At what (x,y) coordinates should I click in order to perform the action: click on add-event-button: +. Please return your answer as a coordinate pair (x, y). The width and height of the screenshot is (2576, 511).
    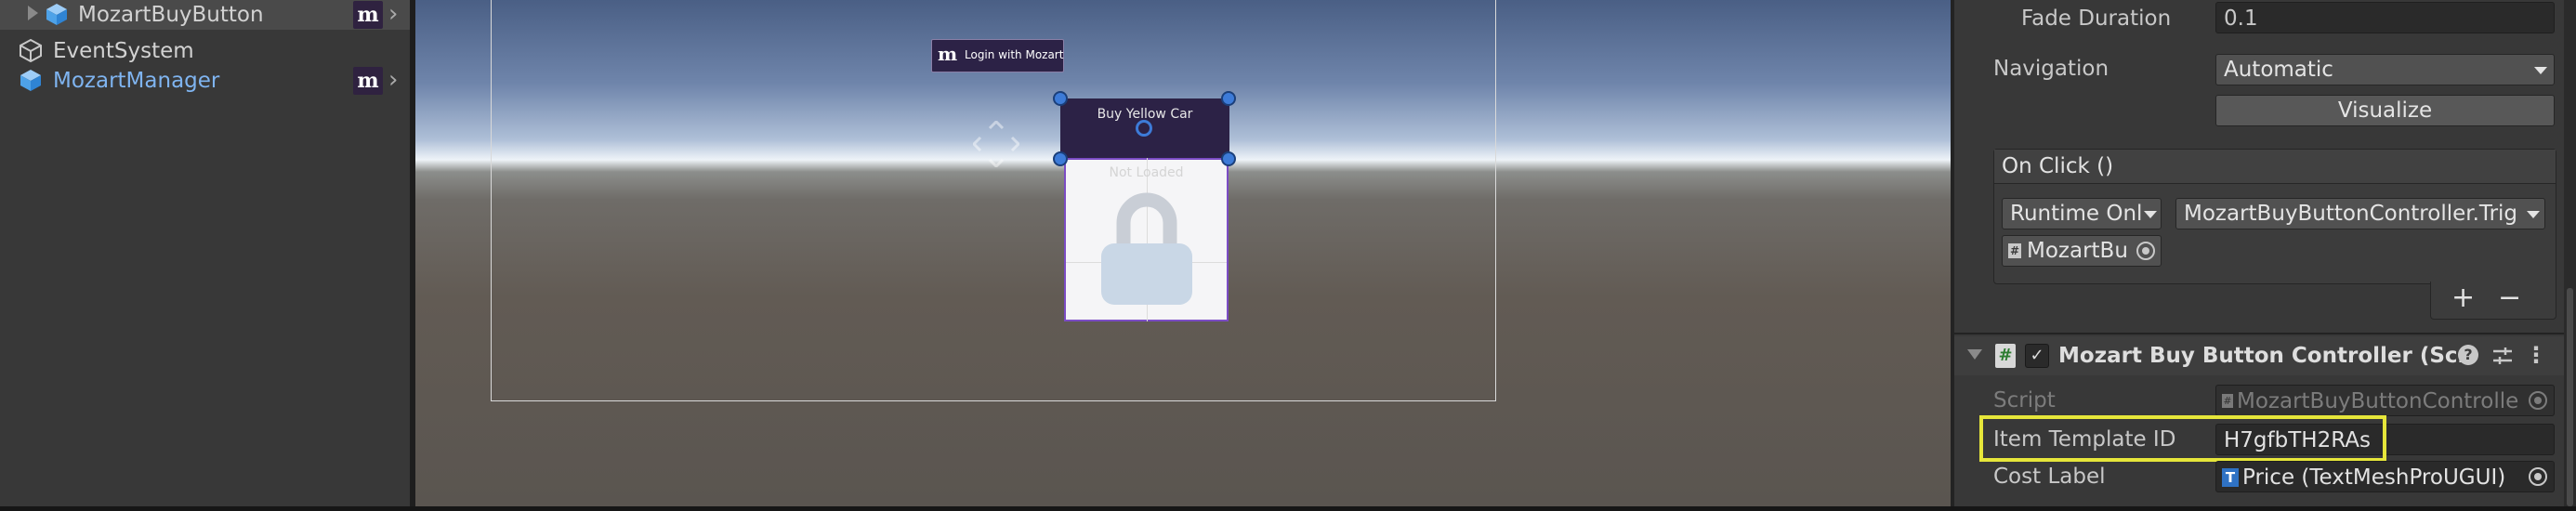
    Looking at the image, I should click on (2463, 298).